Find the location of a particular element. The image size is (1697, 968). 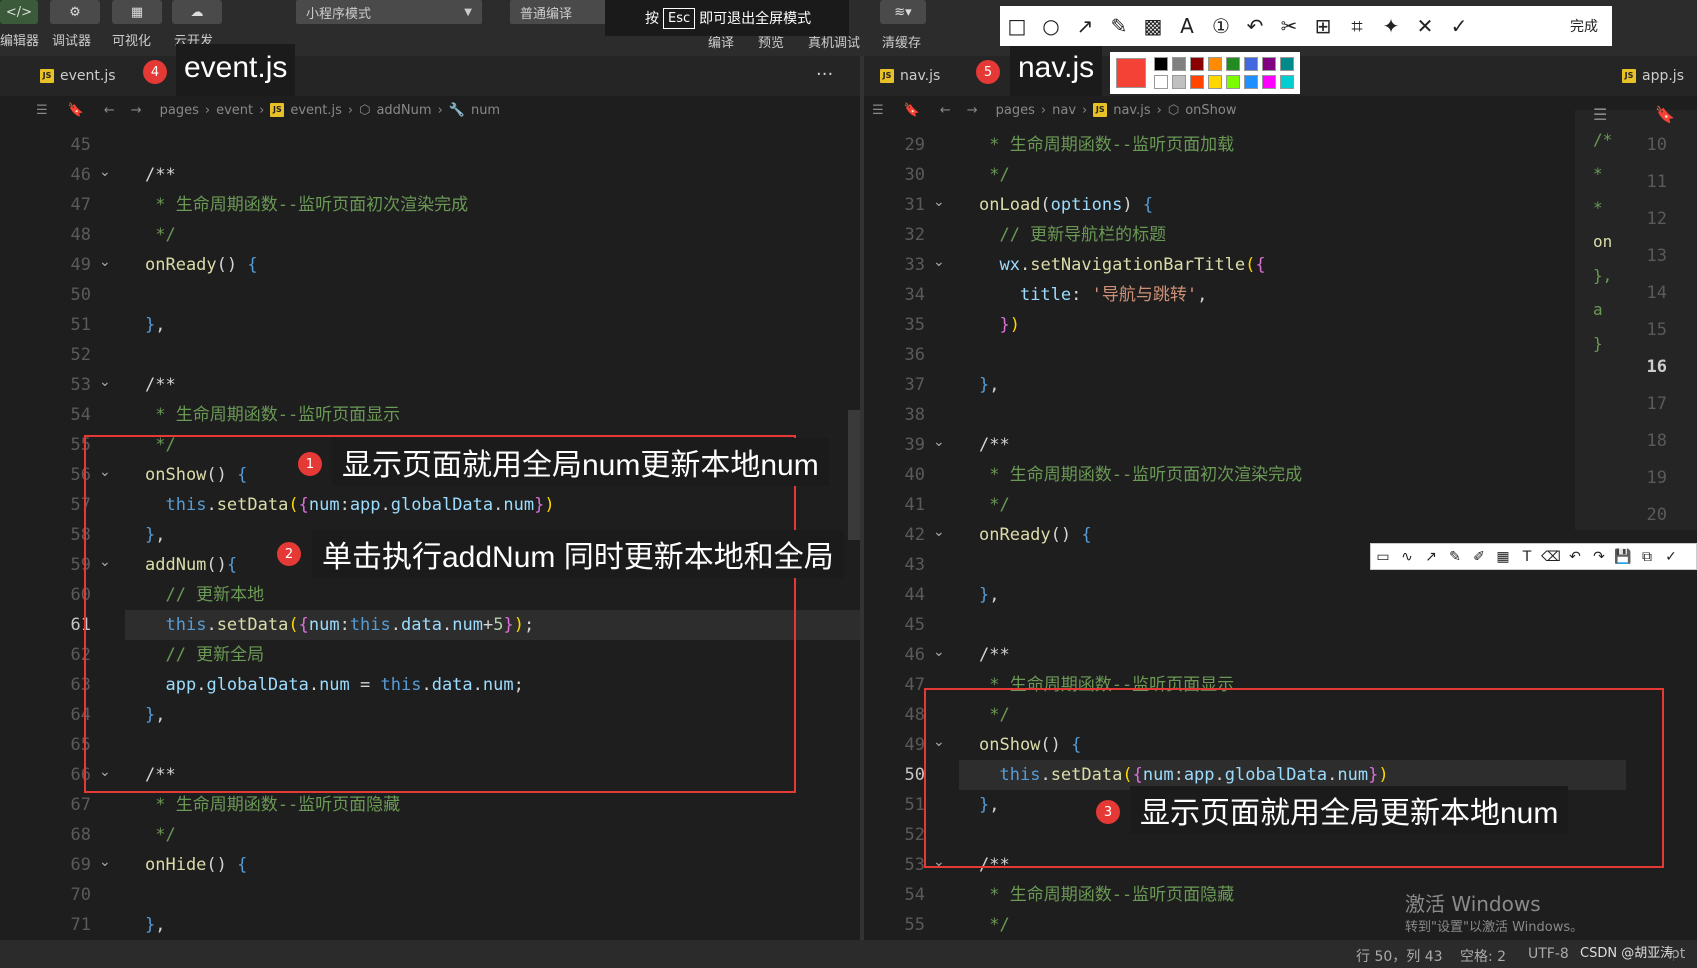

breadcrumb-item: nav is located at coordinates (1064, 110).